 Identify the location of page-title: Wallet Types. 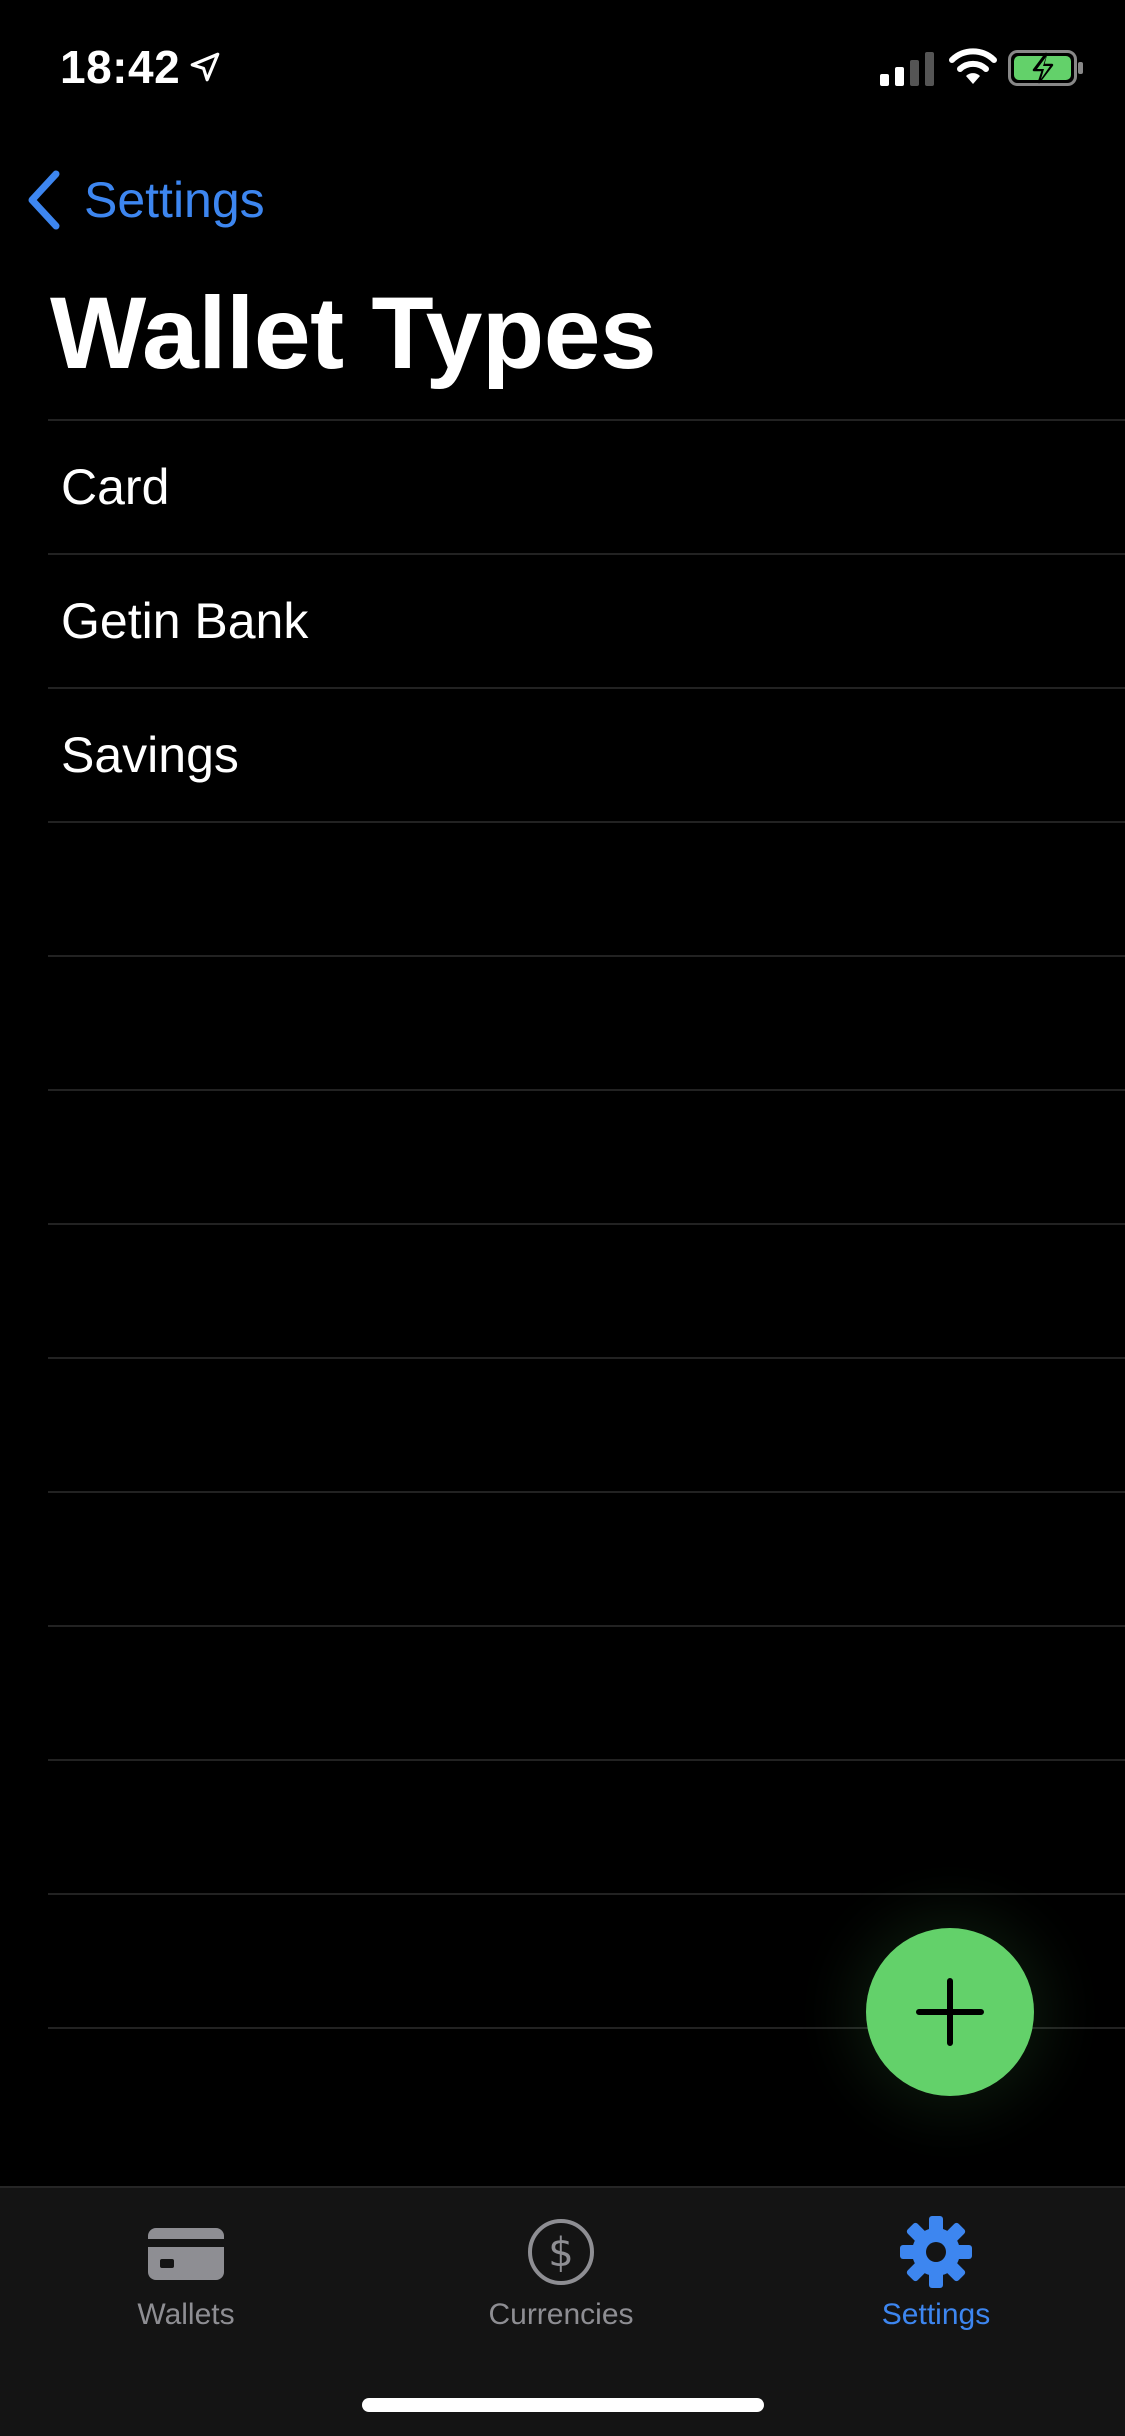
(353, 333).